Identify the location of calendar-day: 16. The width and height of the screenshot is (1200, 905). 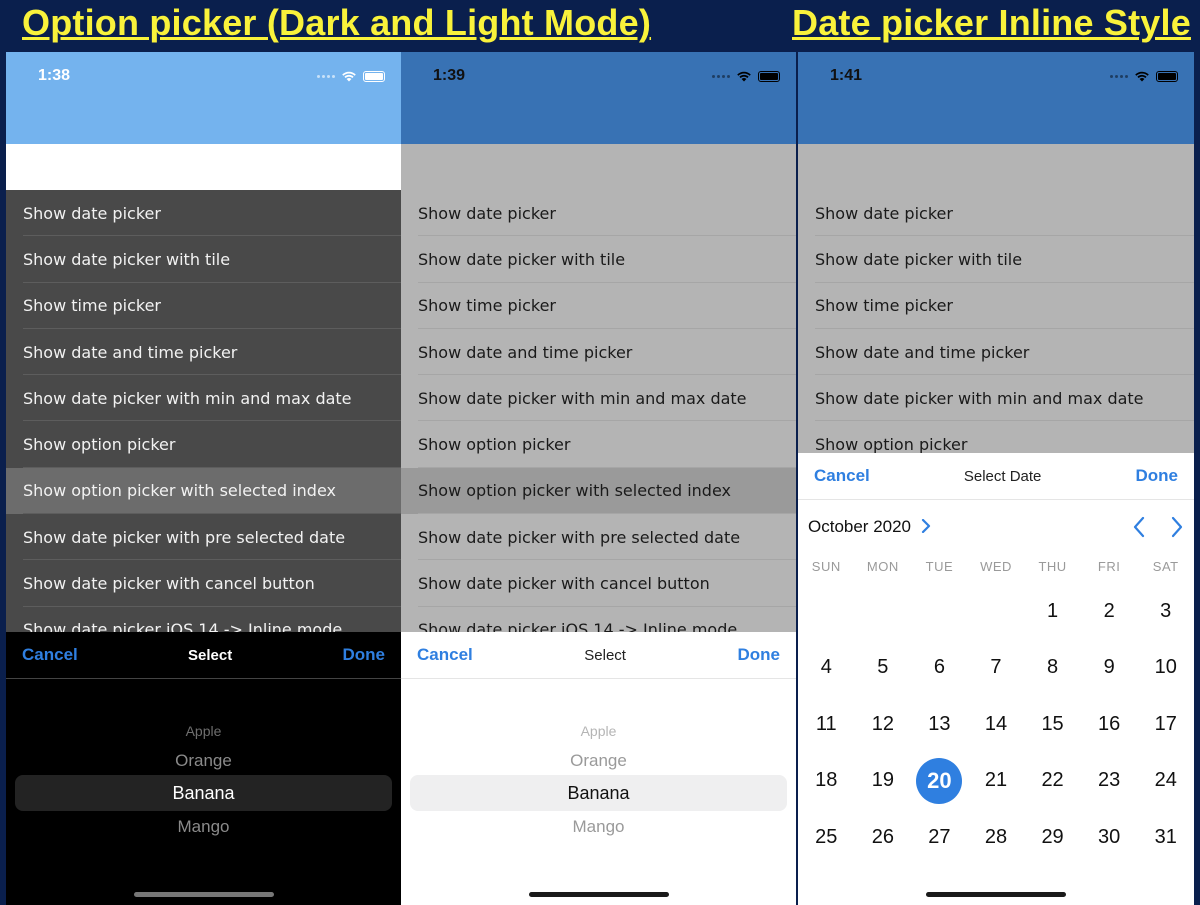
(1109, 724).